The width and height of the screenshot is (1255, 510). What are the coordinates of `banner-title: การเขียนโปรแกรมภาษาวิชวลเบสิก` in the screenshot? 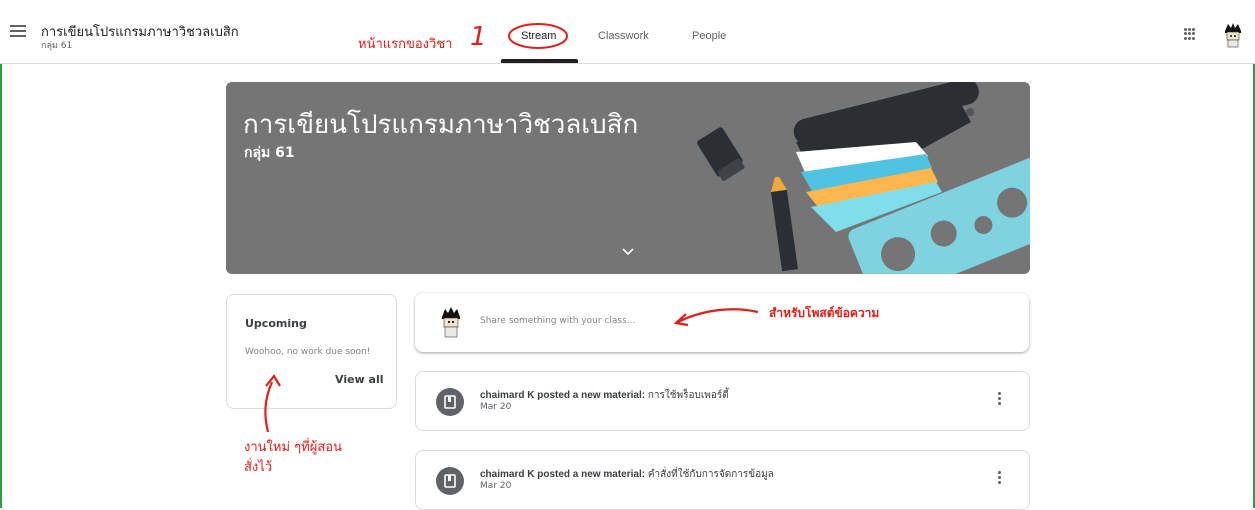 It's located at (441, 125).